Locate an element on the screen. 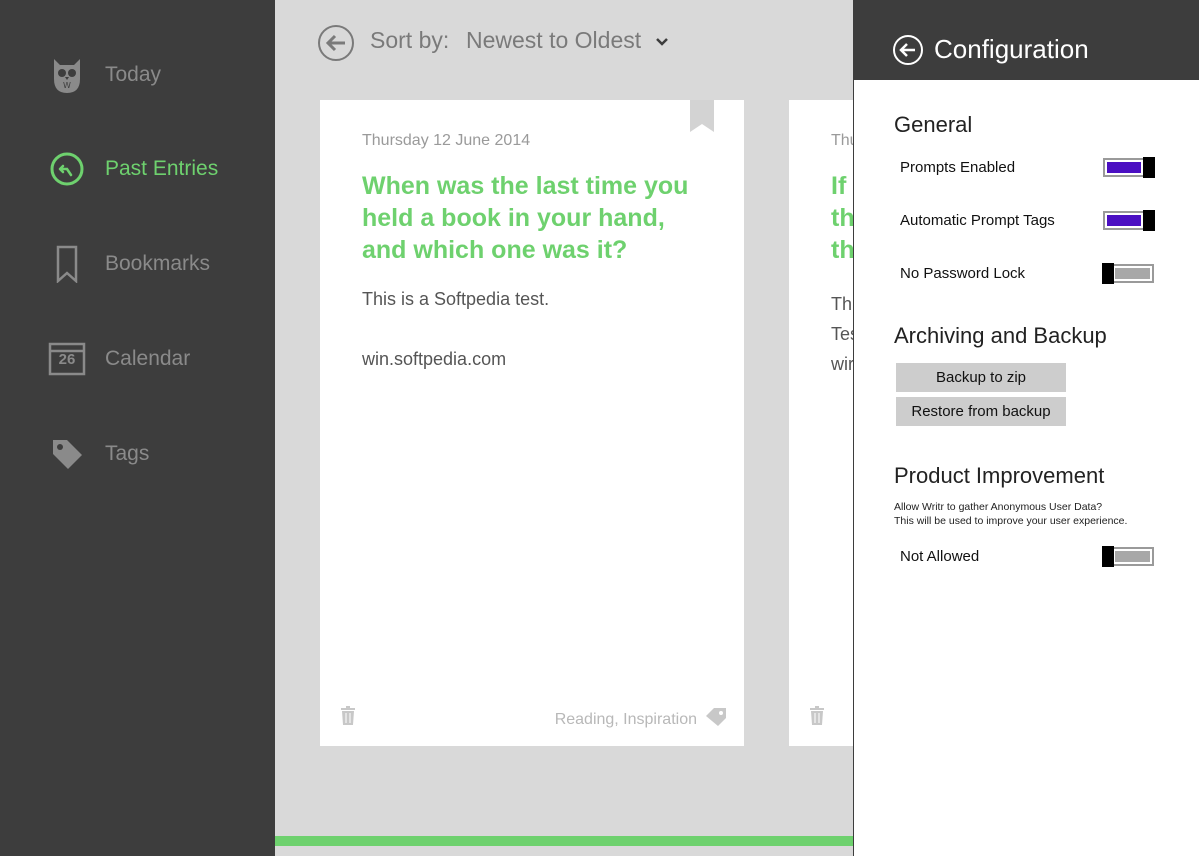 This screenshot has width=1199, height=856. section-title-general: General is located at coordinates (933, 124).